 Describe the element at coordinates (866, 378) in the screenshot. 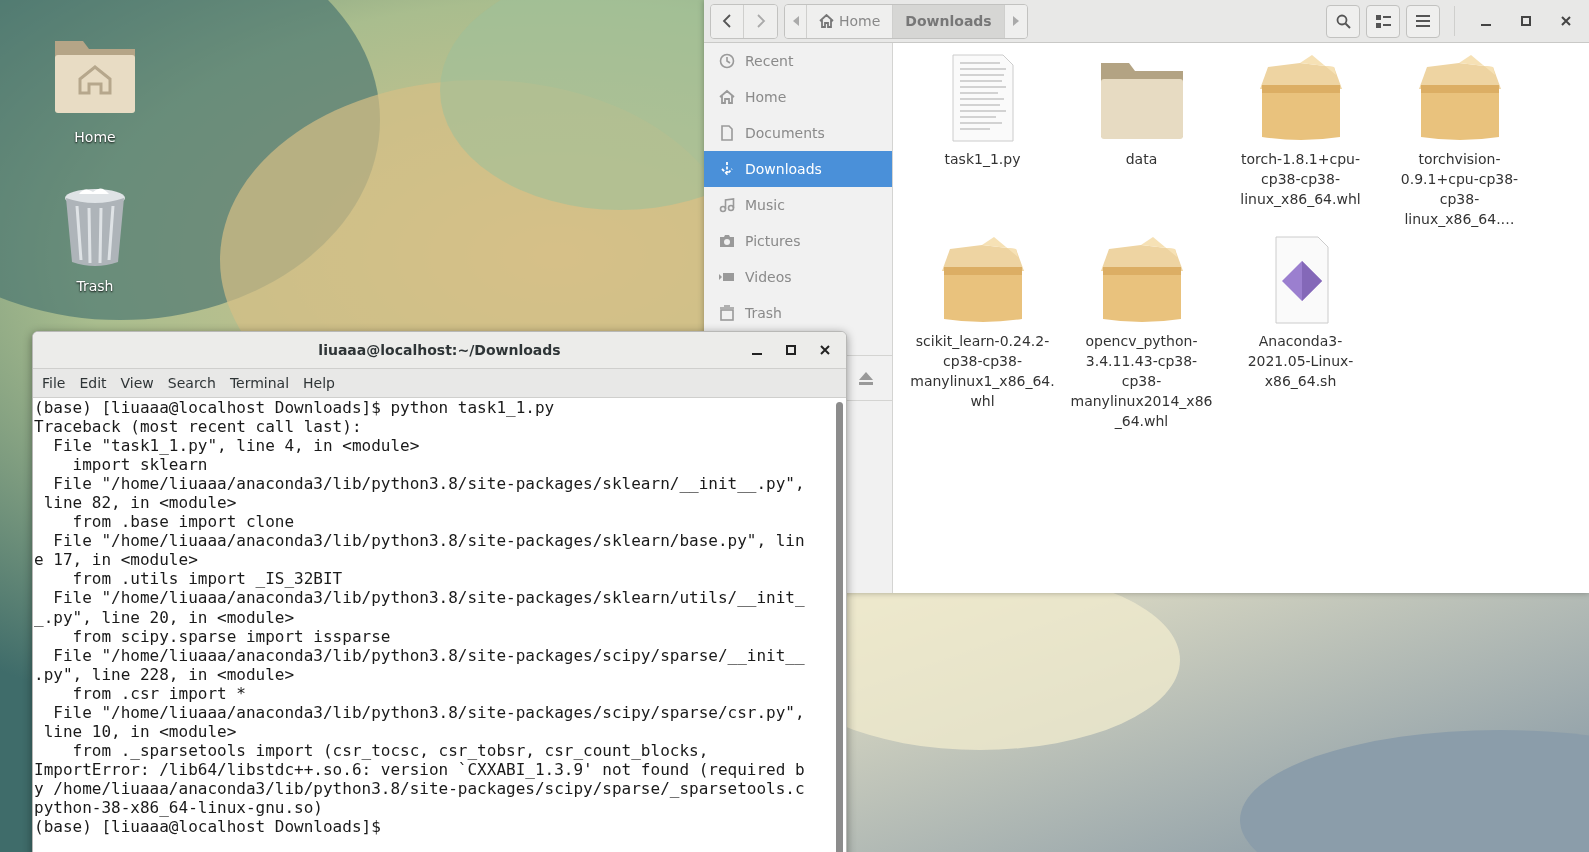

I see `eject-icon` at that location.